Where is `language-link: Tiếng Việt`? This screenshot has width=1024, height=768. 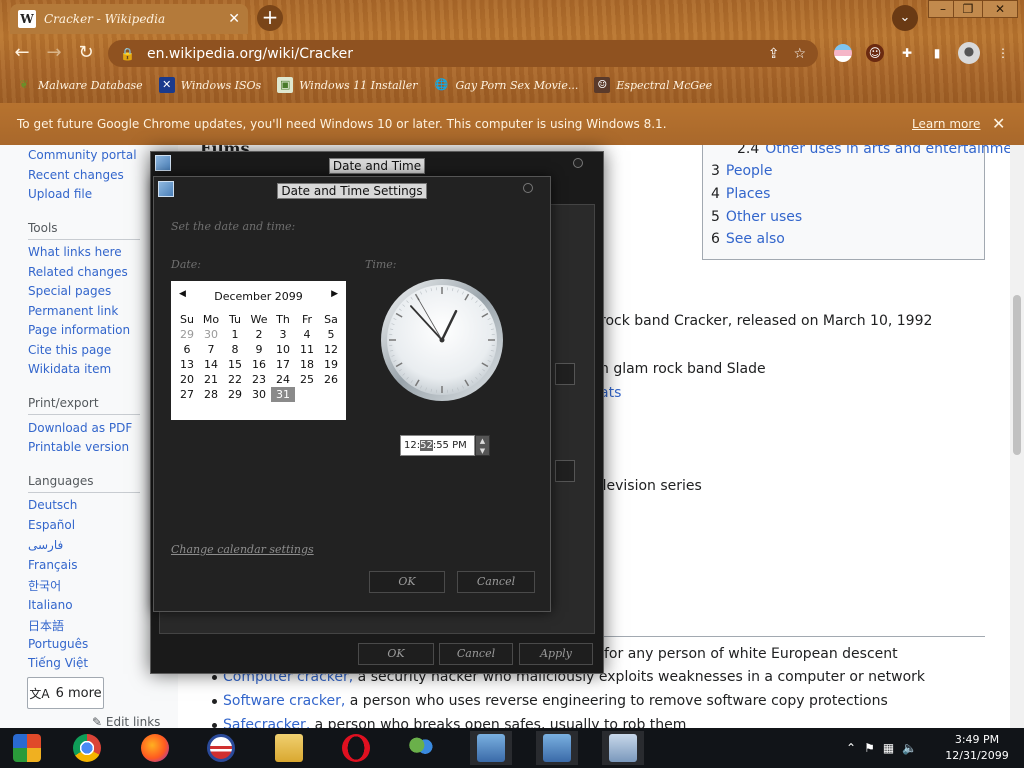
language-link: Tiếng Việt is located at coordinates (58, 663).